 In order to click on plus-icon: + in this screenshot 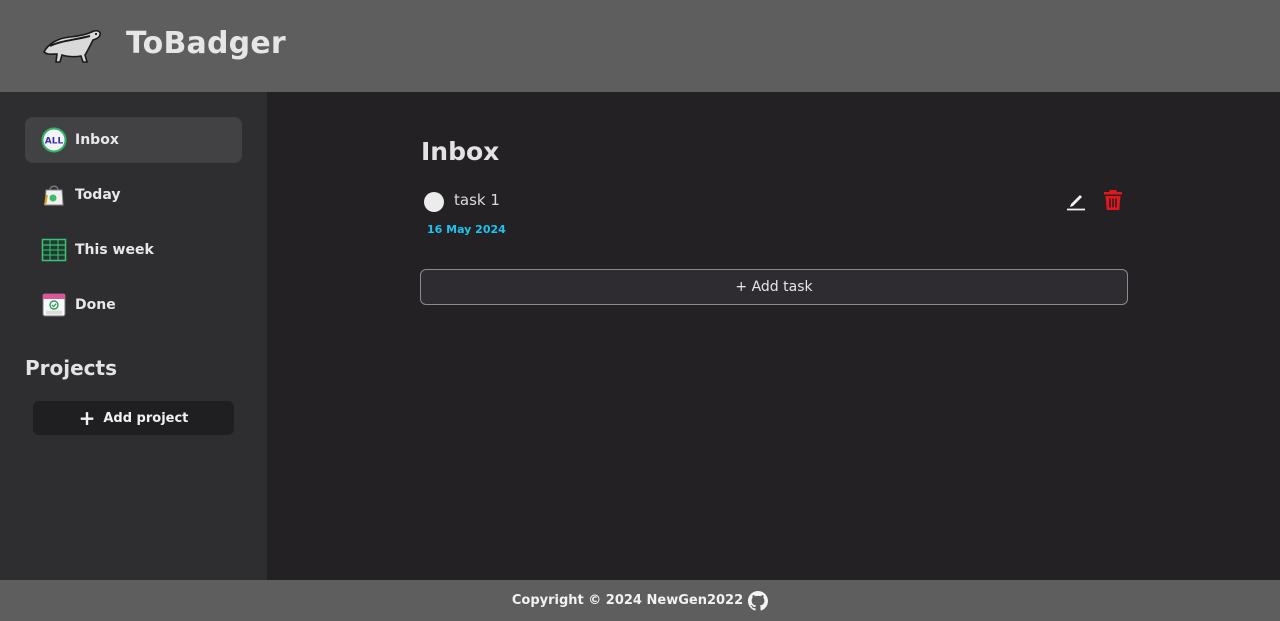, I will do `click(87, 418)`.